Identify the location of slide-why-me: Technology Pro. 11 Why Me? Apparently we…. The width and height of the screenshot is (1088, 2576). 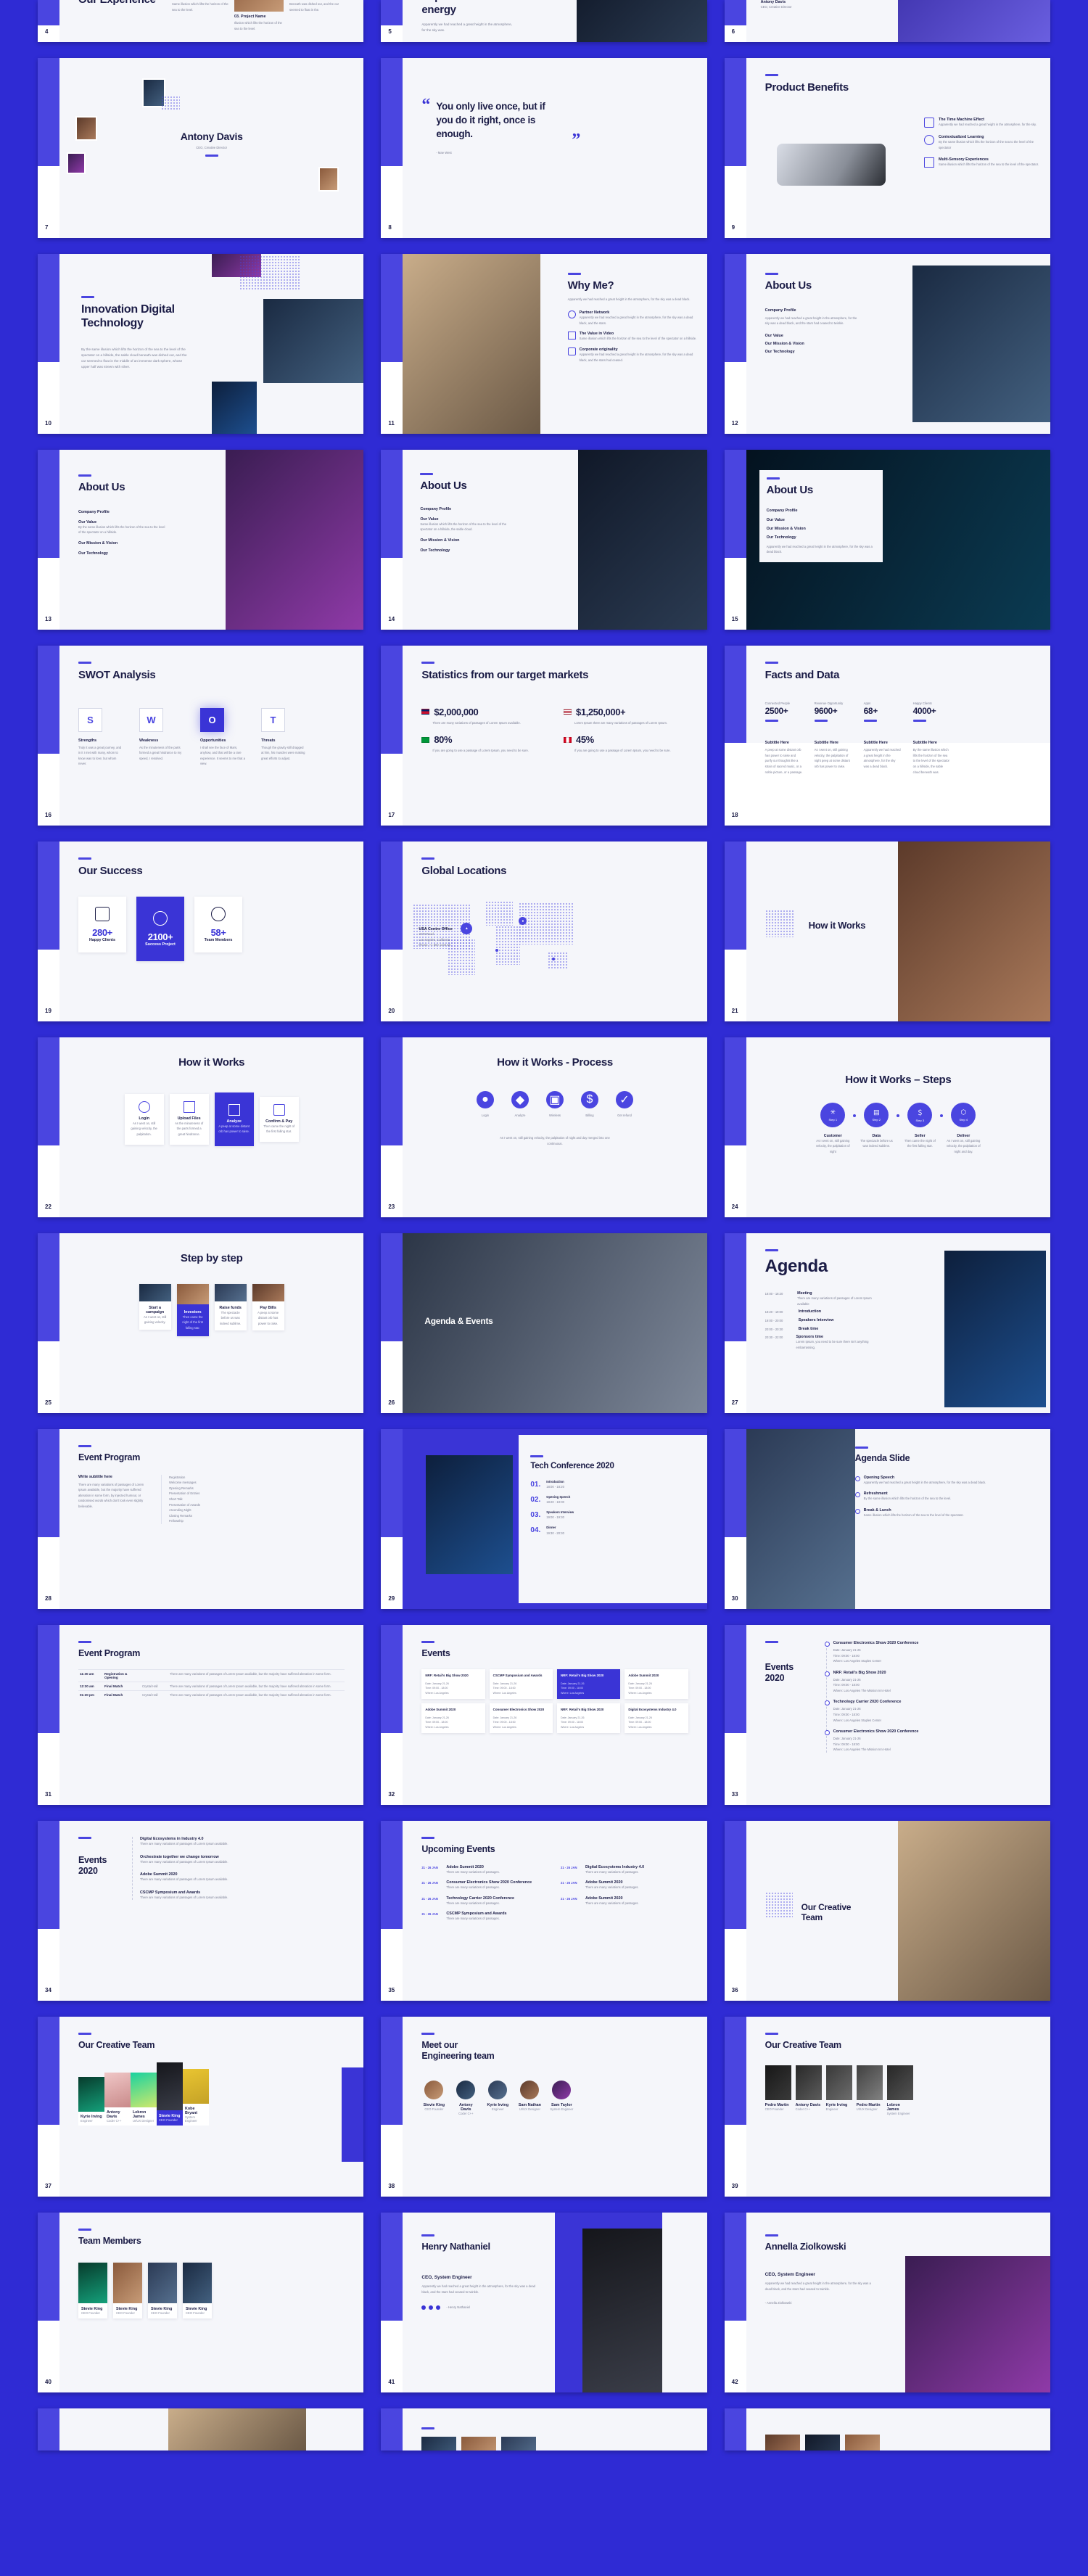
(544, 344).